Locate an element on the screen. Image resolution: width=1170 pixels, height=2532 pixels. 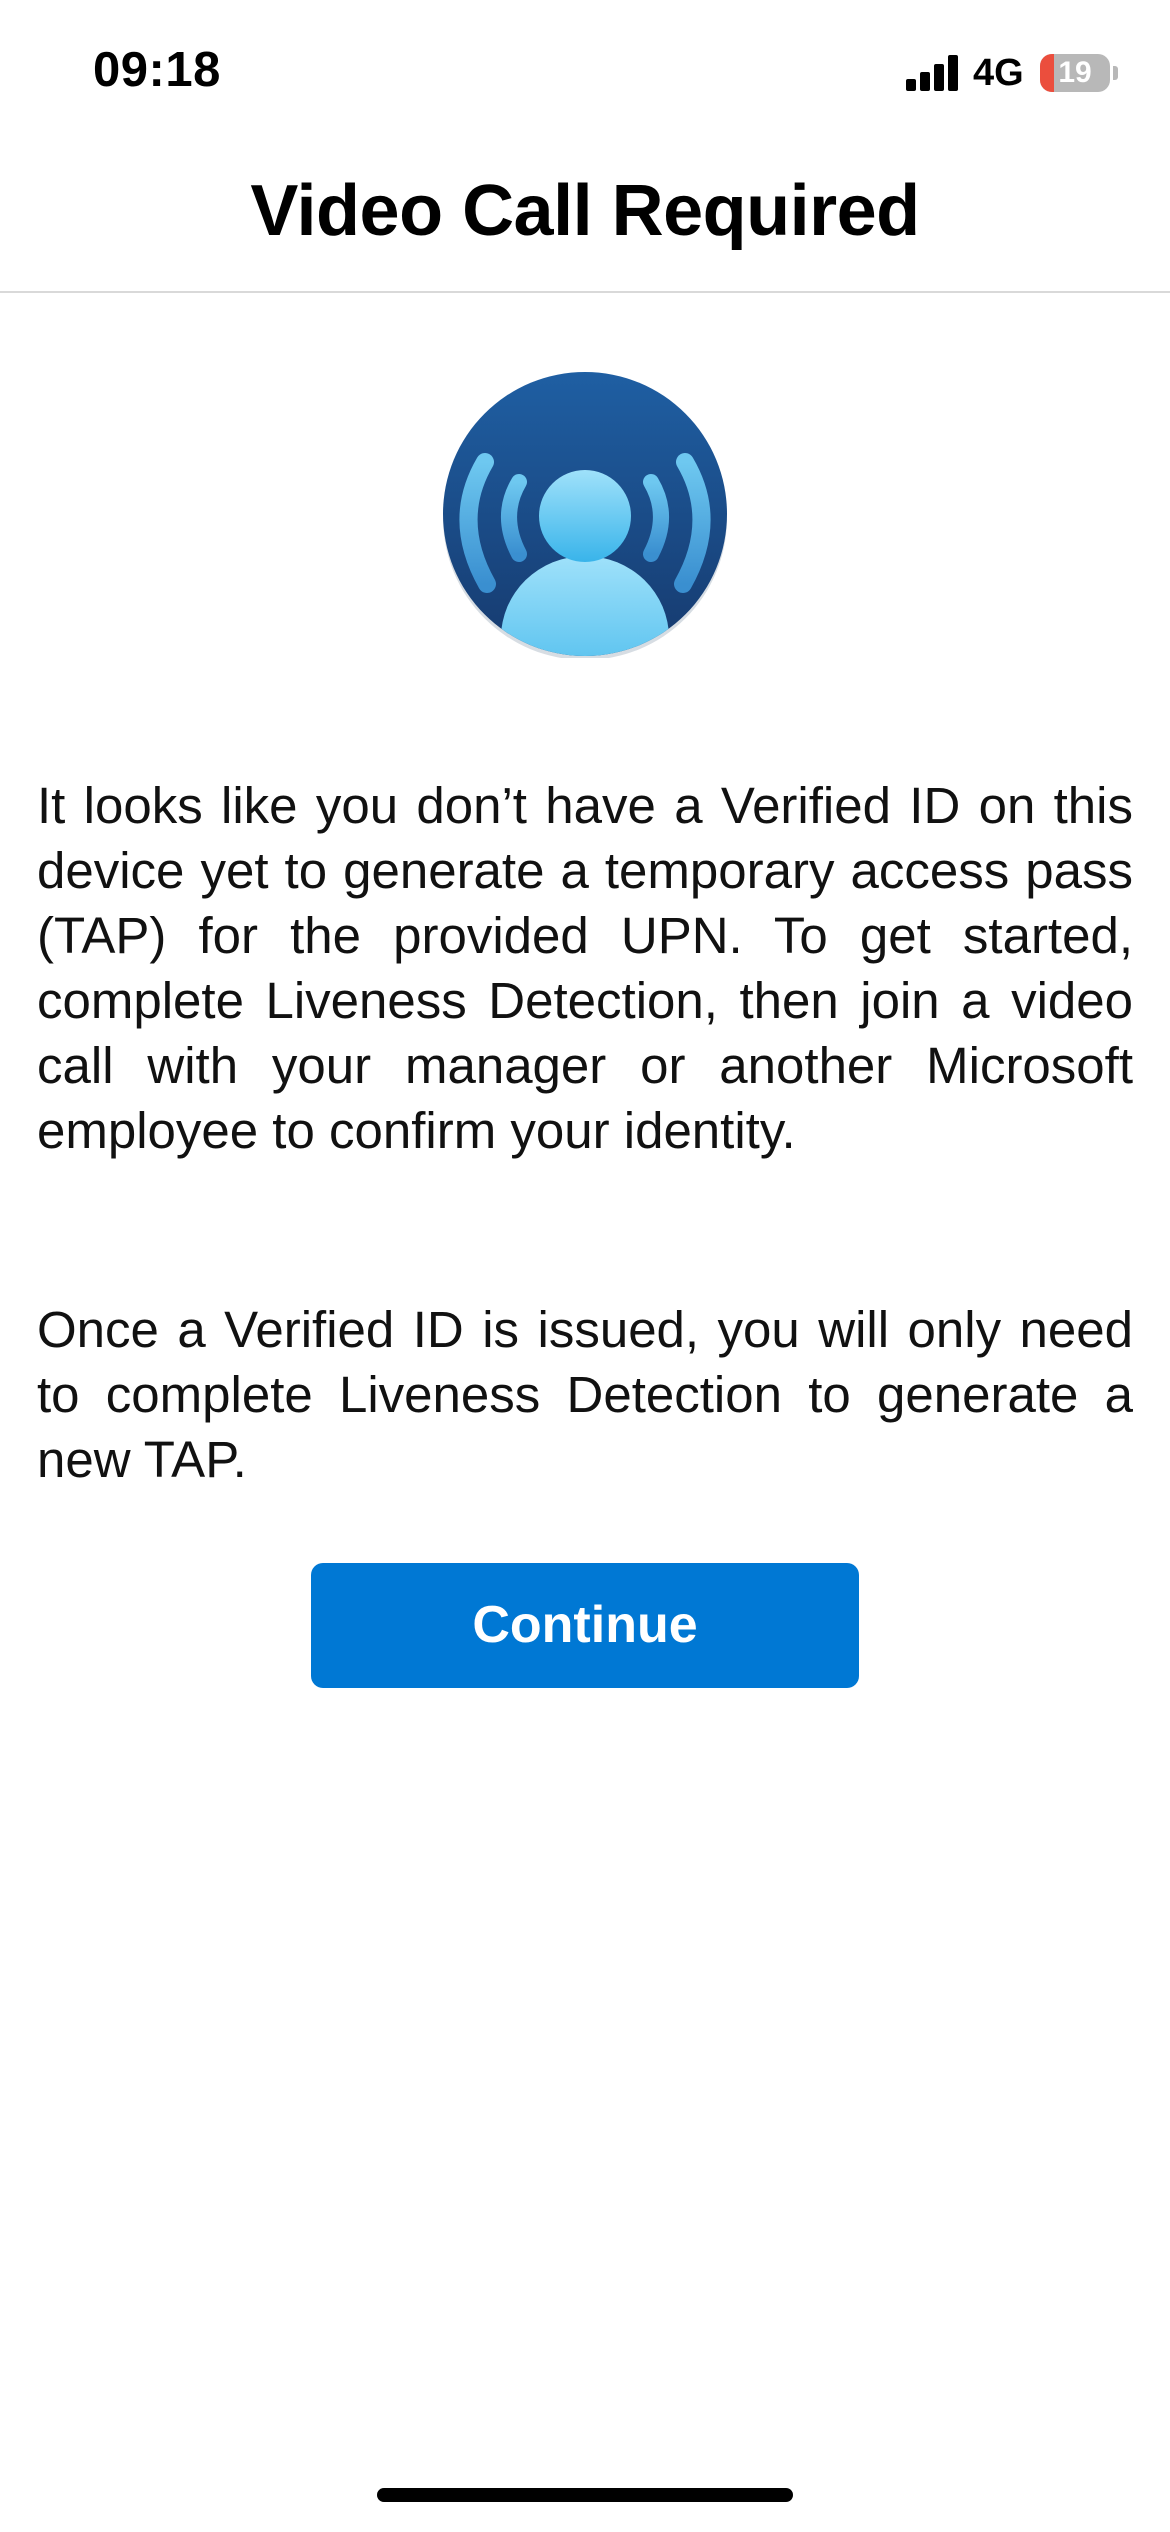
battery-icon: 19 is located at coordinates (1075, 73).